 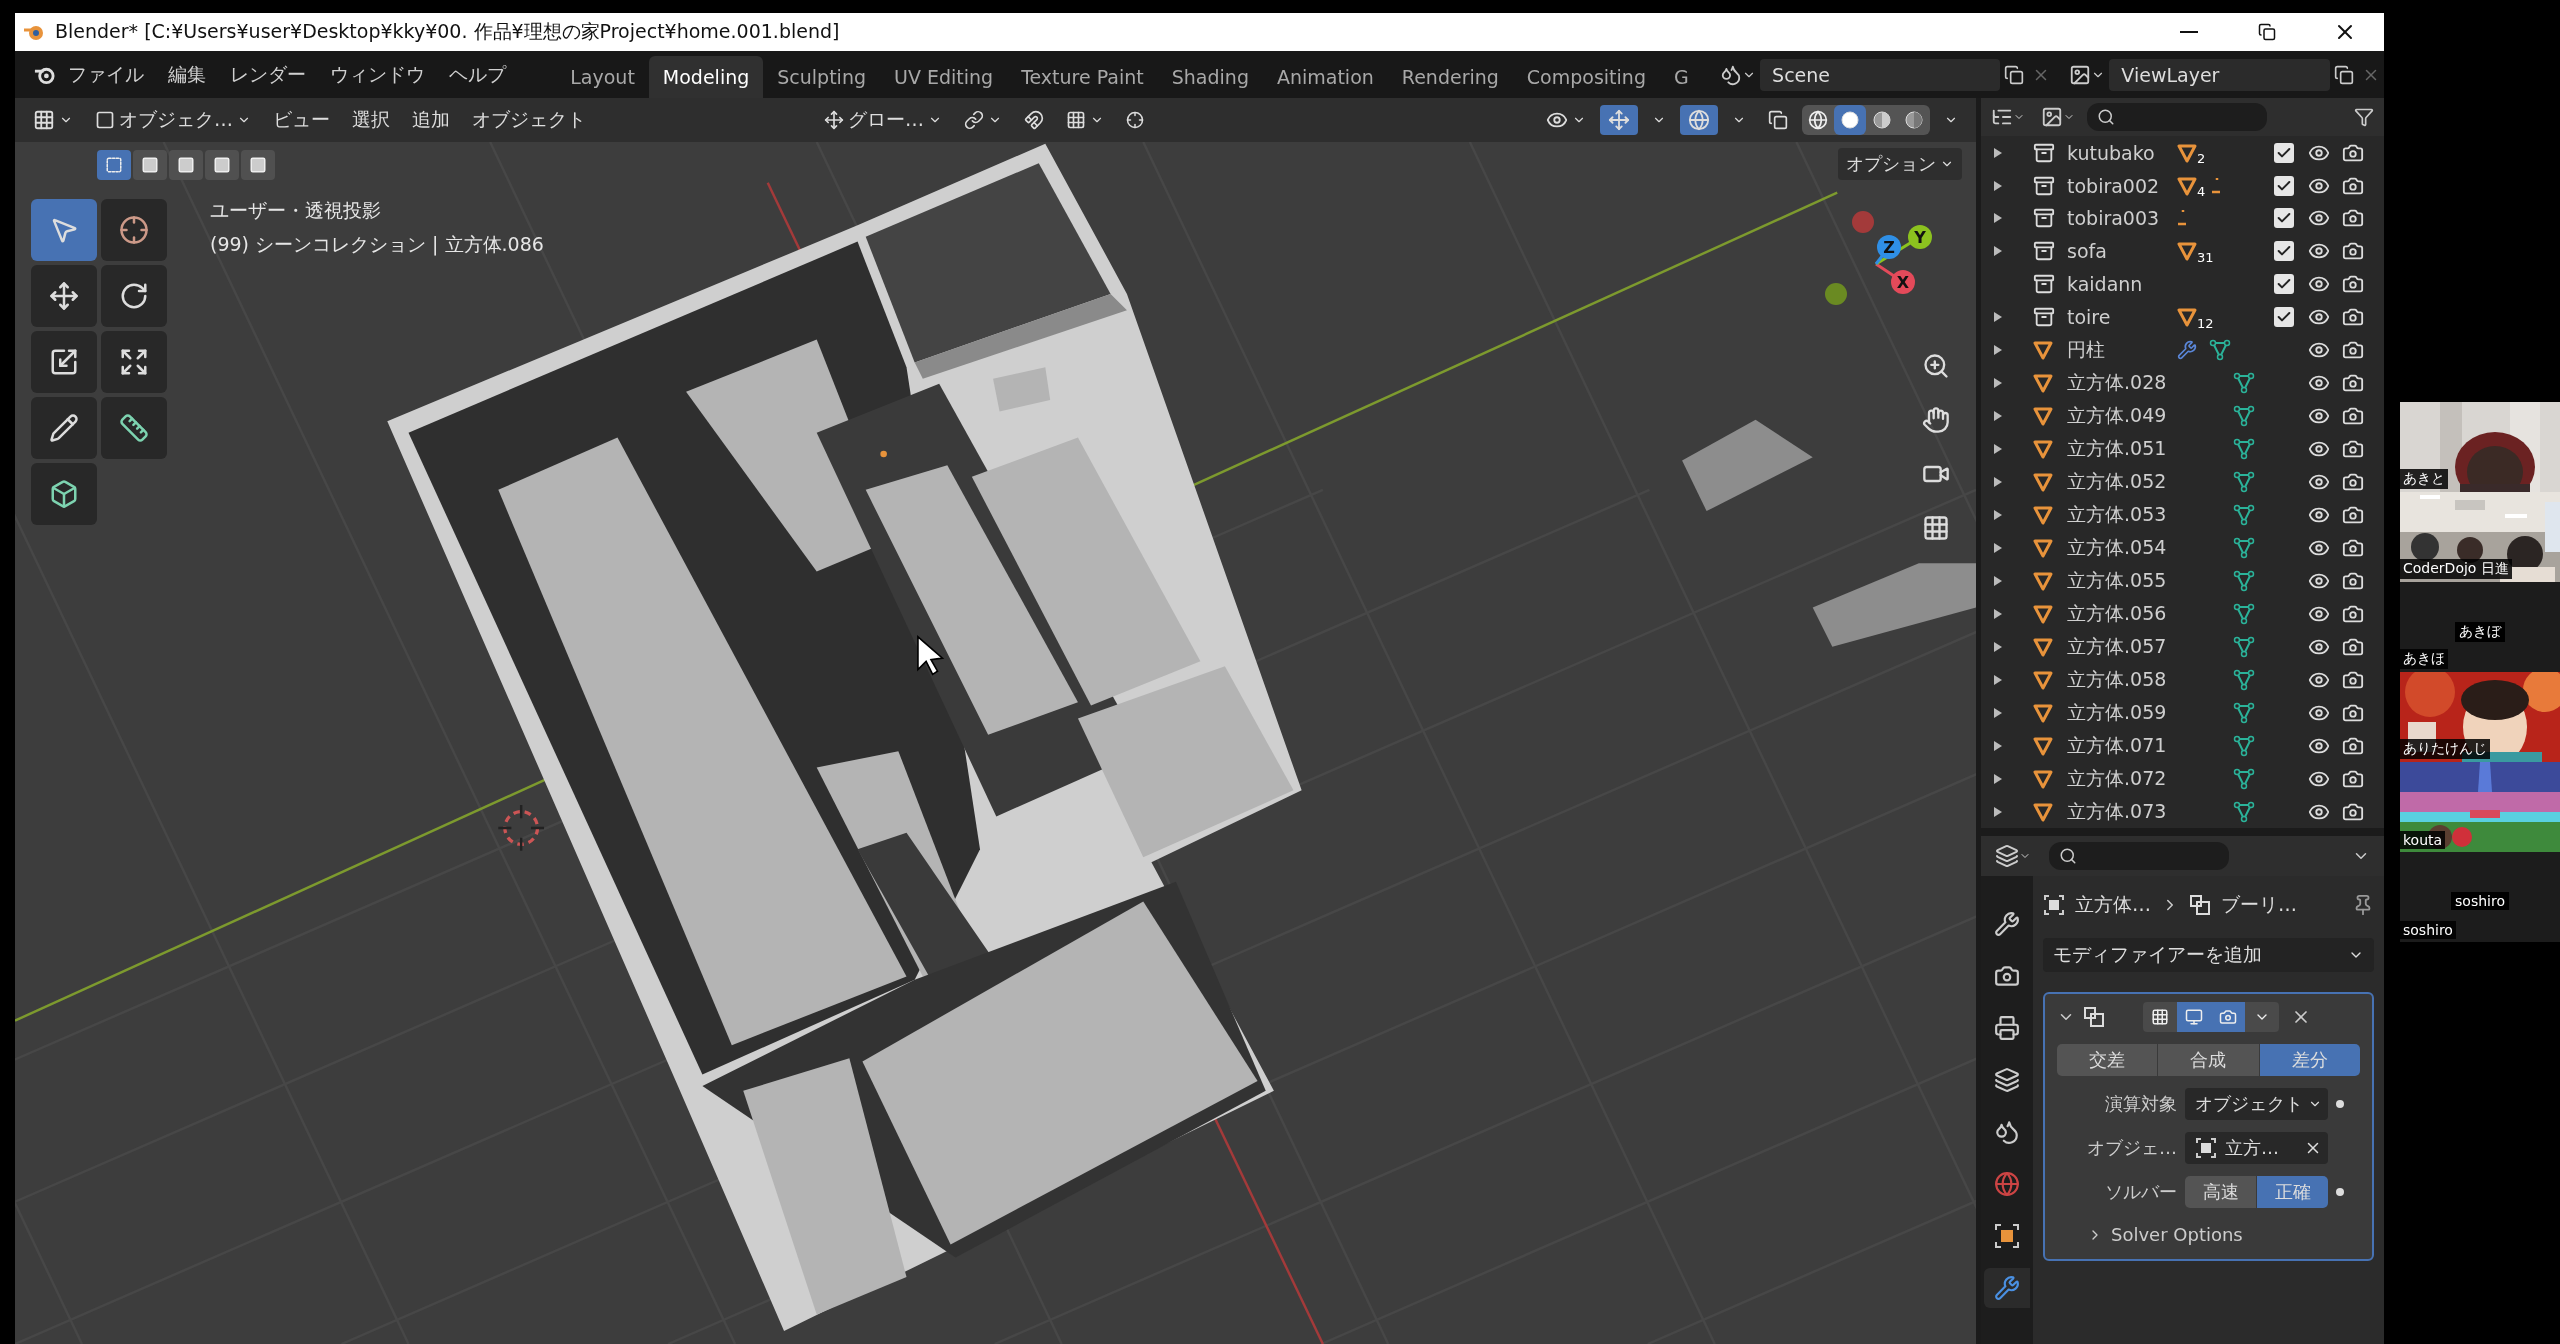 What do you see at coordinates (821, 77) in the screenshot?
I see `workspace-tab: Sculpting` at bounding box center [821, 77].